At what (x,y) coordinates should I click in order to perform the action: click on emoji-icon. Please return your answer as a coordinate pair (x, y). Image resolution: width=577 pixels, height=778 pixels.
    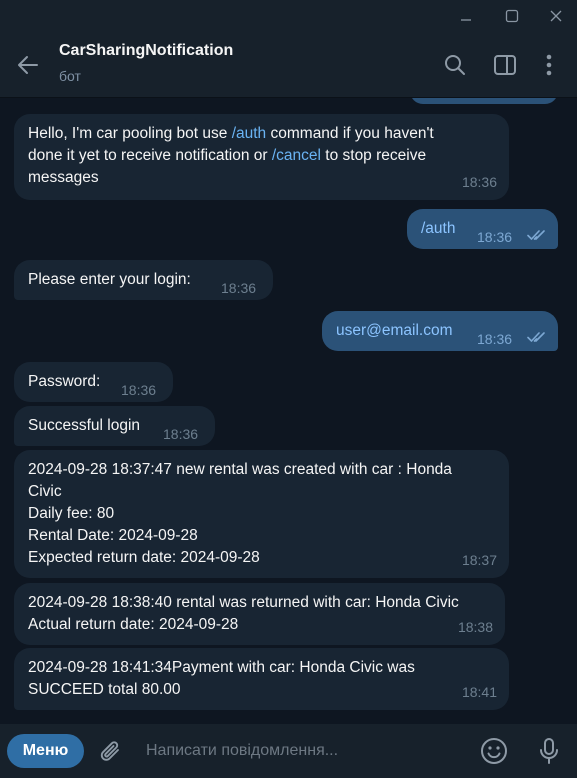
    Looking at the image, I should click on (494, 751).